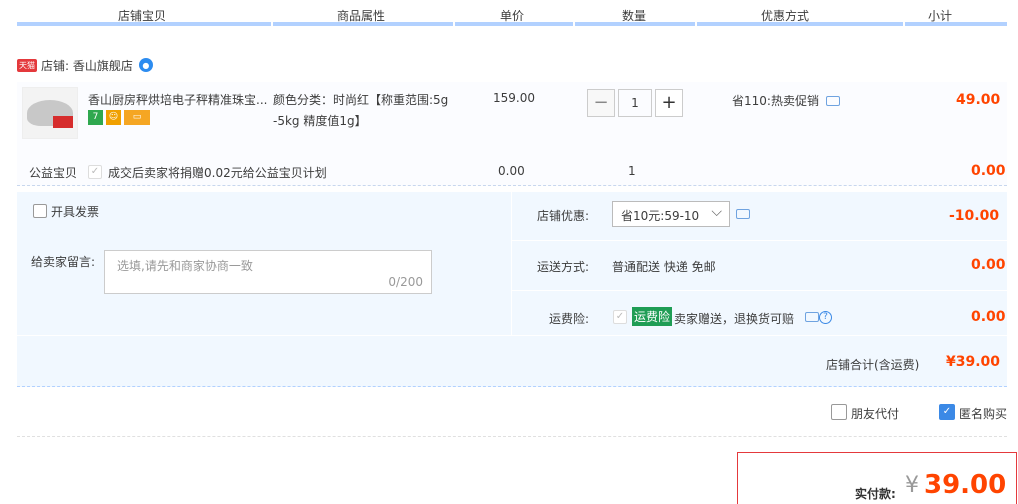  What do you see at coordinates (569, 319) in the screenshot?
I see `insurance-label: 运费险:` at bounding box center [569, 319].